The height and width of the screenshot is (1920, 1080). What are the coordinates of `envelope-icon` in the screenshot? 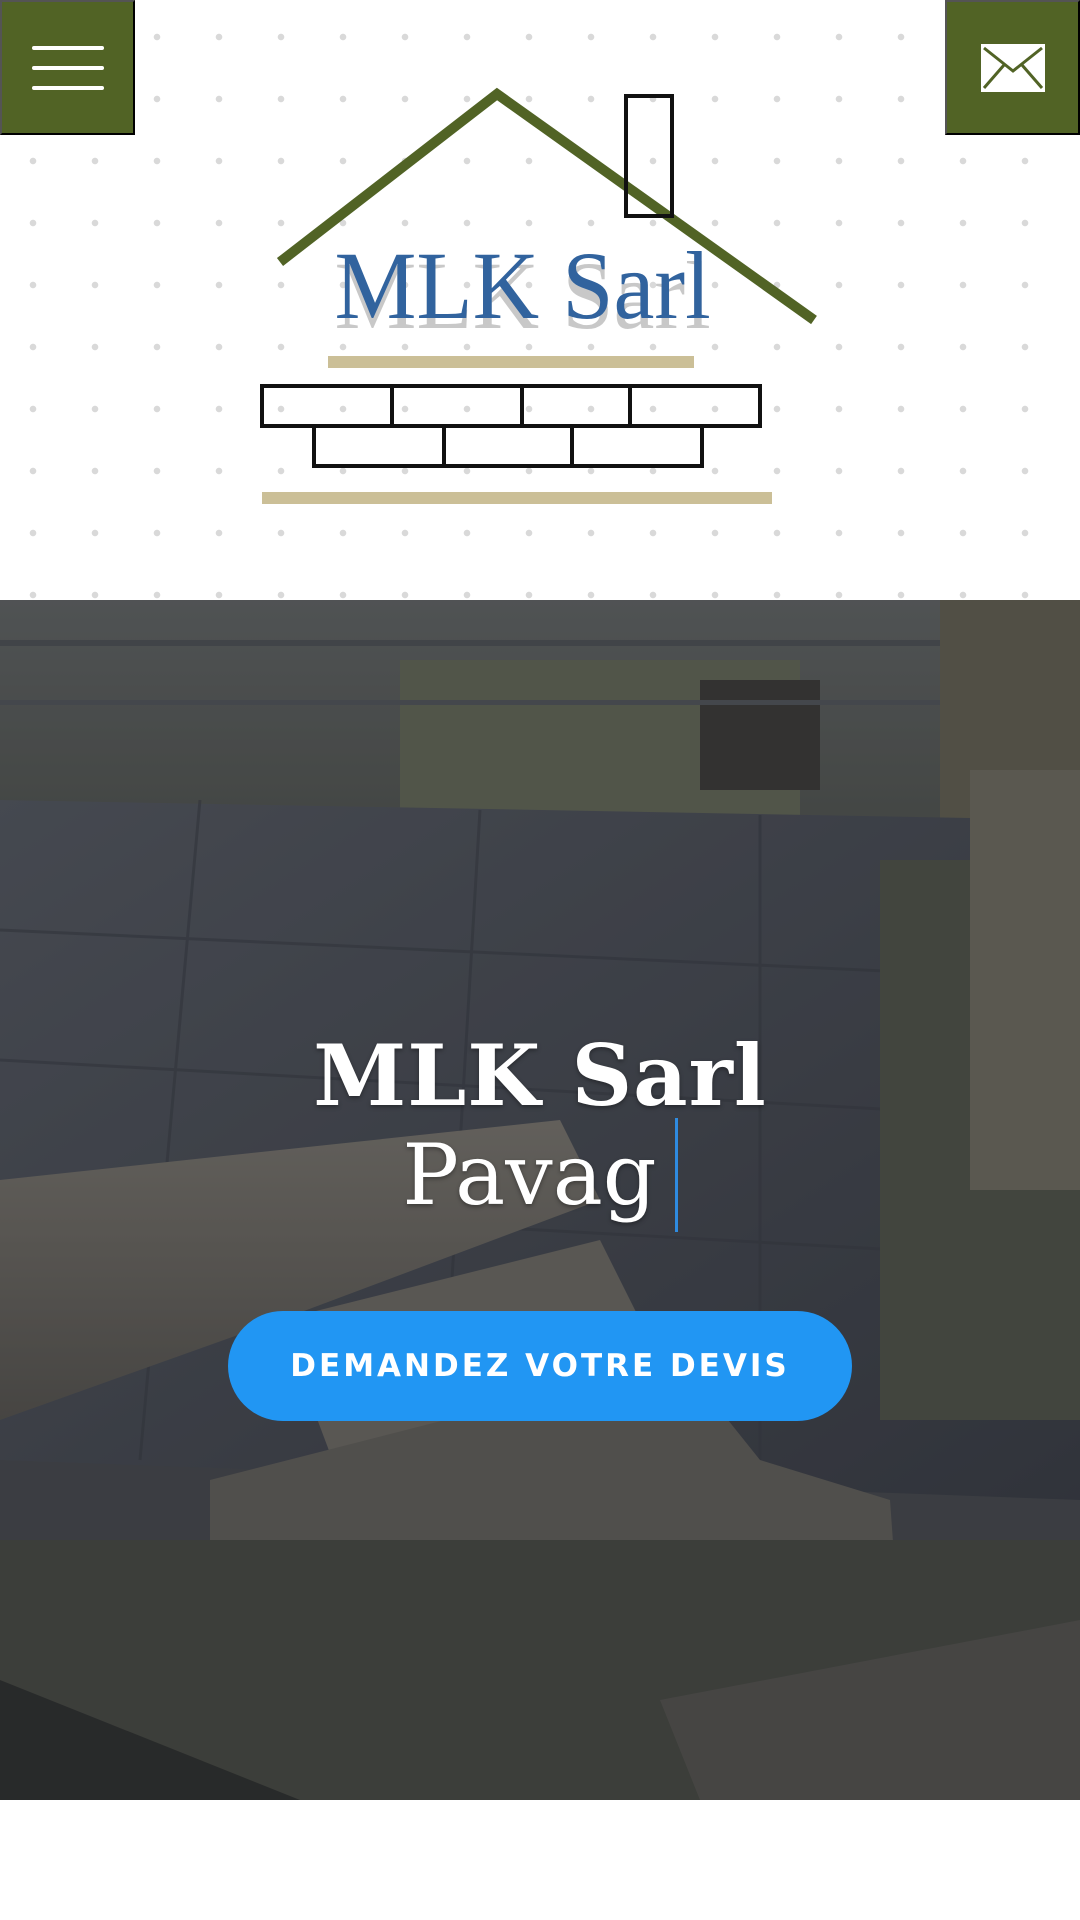 It's located at (1012, 67).